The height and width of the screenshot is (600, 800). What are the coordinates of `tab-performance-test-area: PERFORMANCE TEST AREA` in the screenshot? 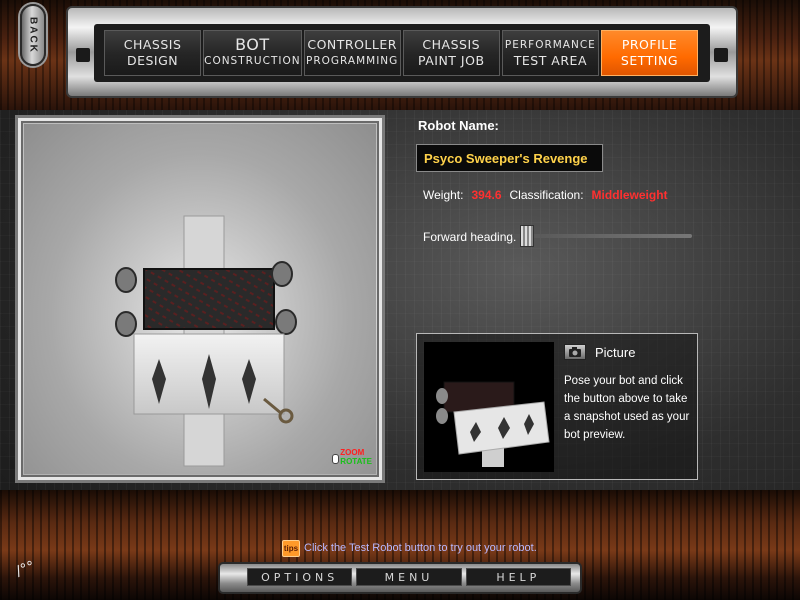 It's located at (550, 53).